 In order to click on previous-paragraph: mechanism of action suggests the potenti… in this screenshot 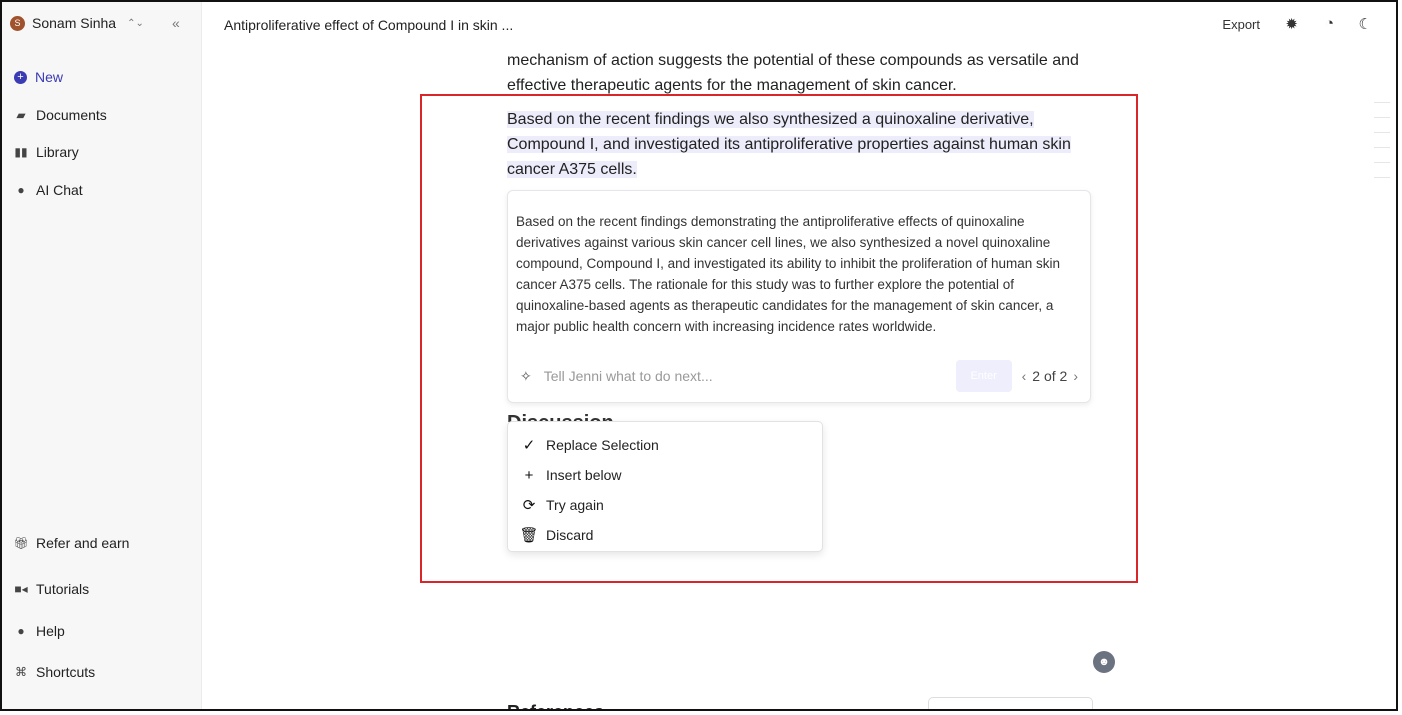, I will do `click(802, 73)`.